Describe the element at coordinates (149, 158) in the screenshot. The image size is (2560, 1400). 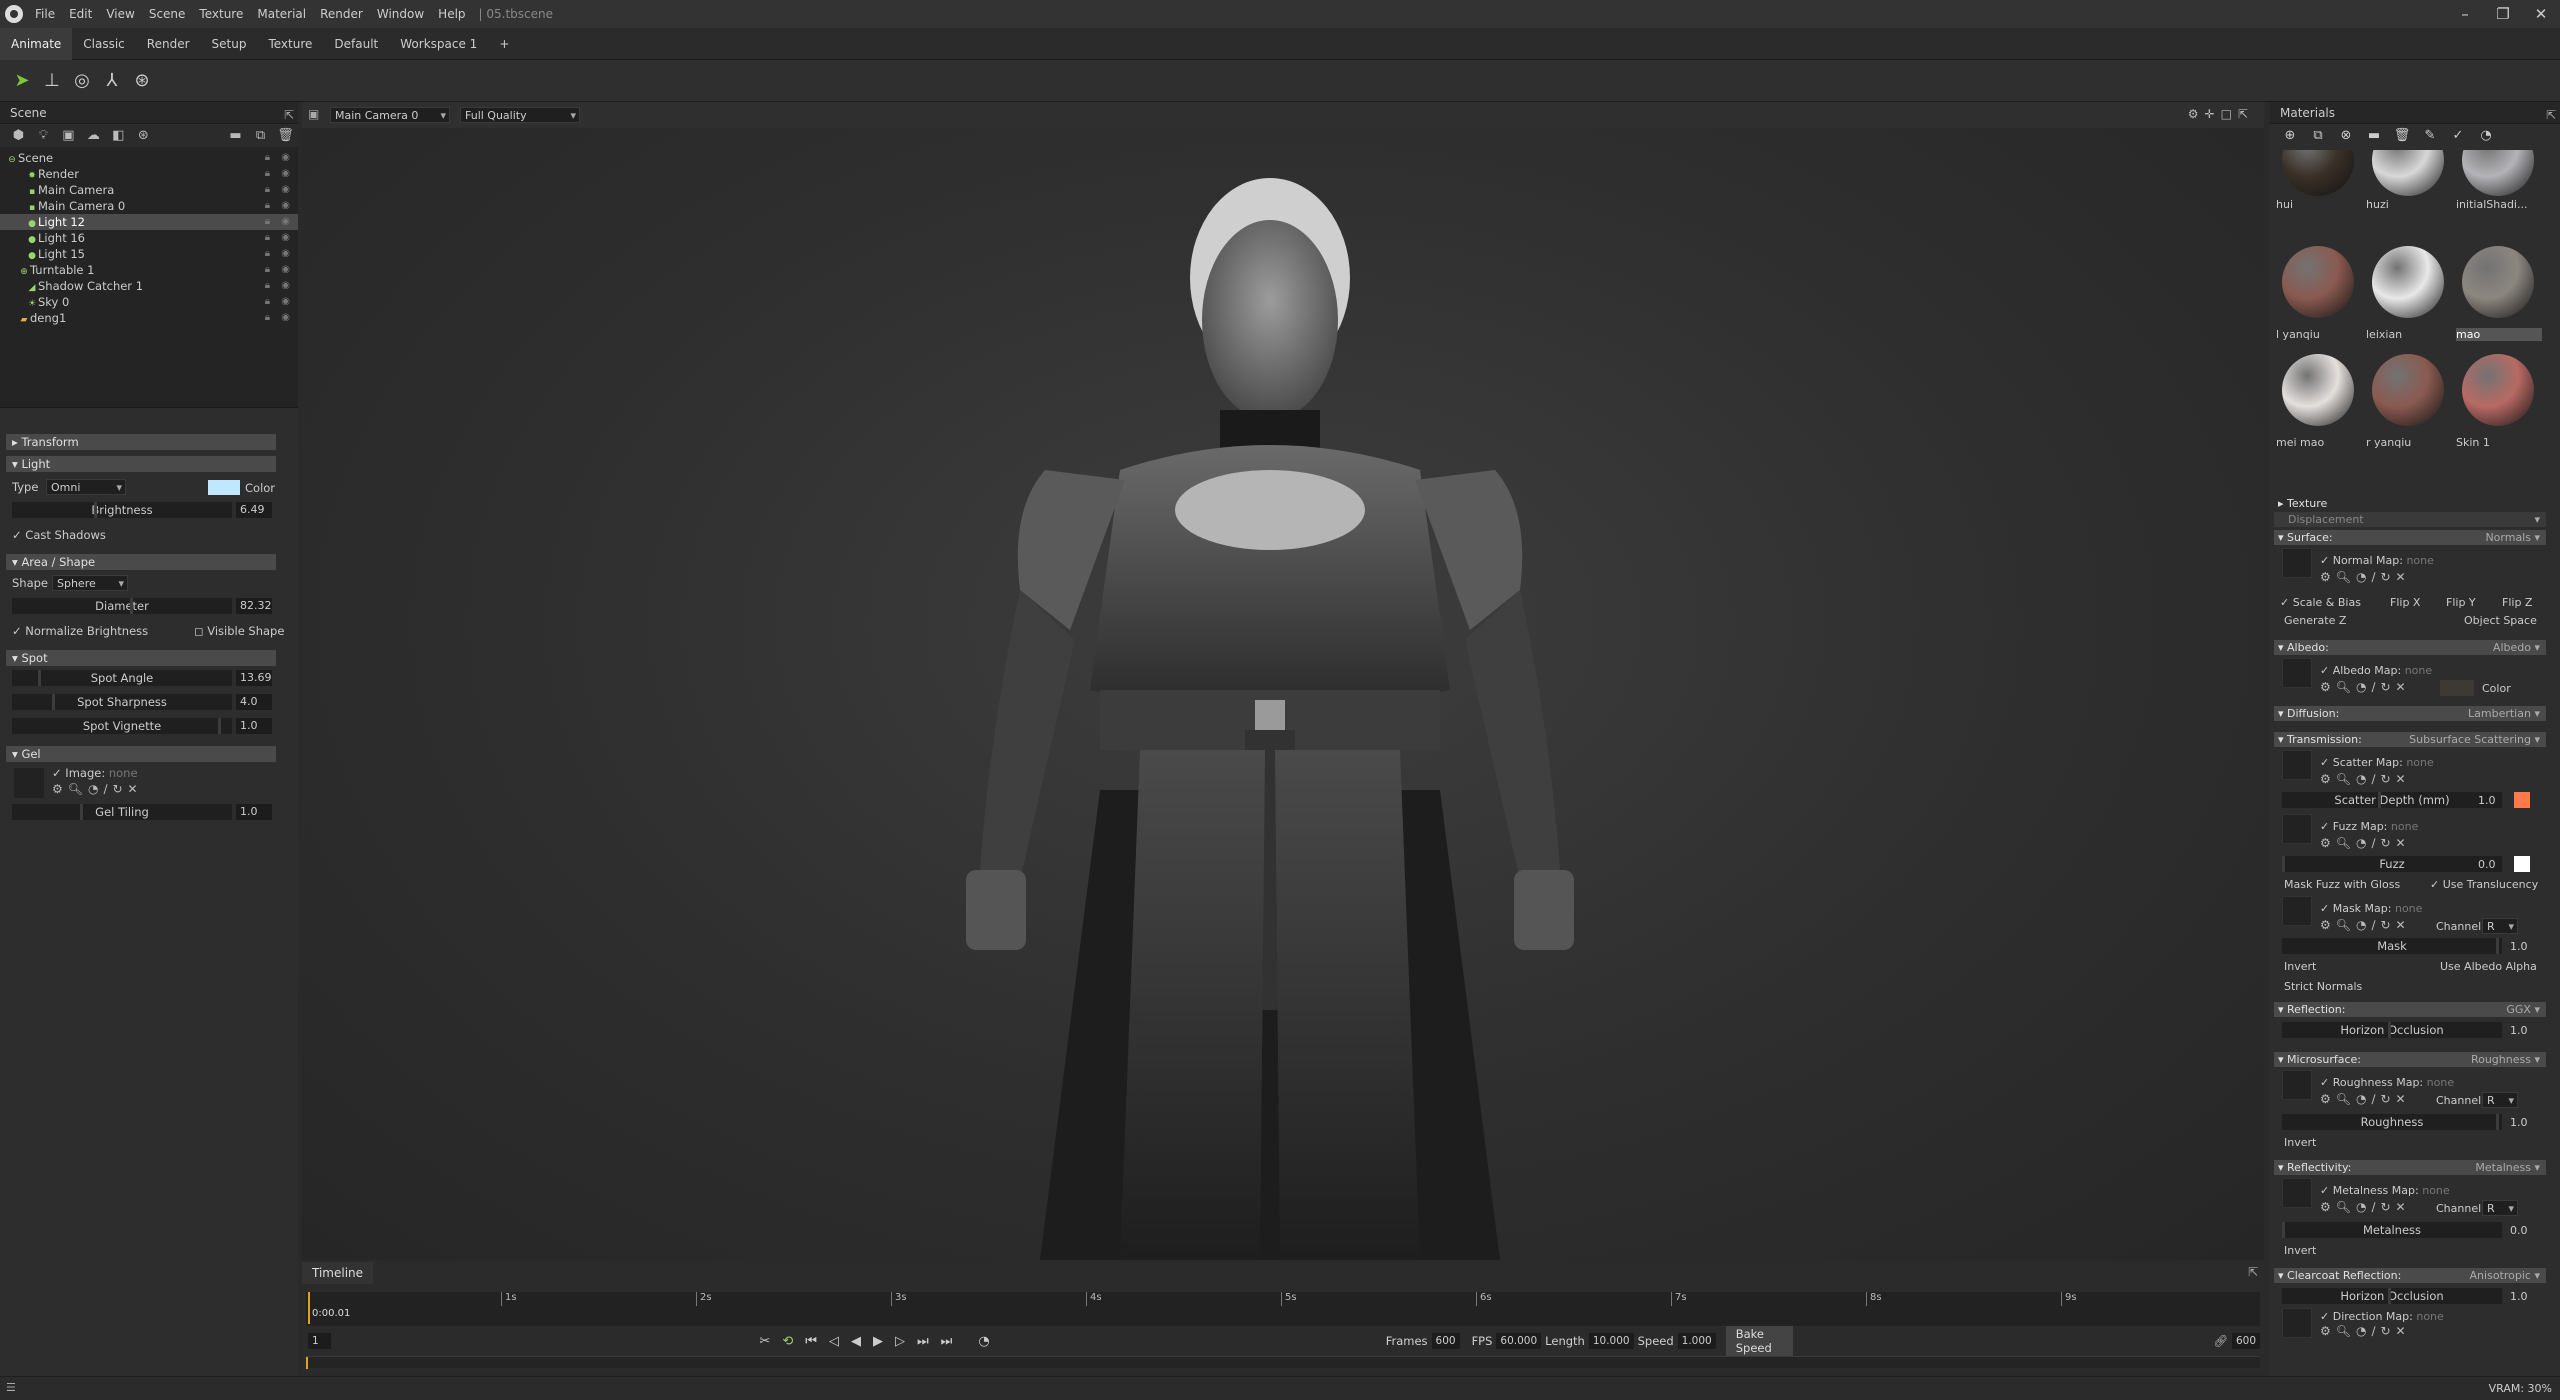
I see `tree-item-scene: ⊖ Scene 🔒︎ ◉` at that location.